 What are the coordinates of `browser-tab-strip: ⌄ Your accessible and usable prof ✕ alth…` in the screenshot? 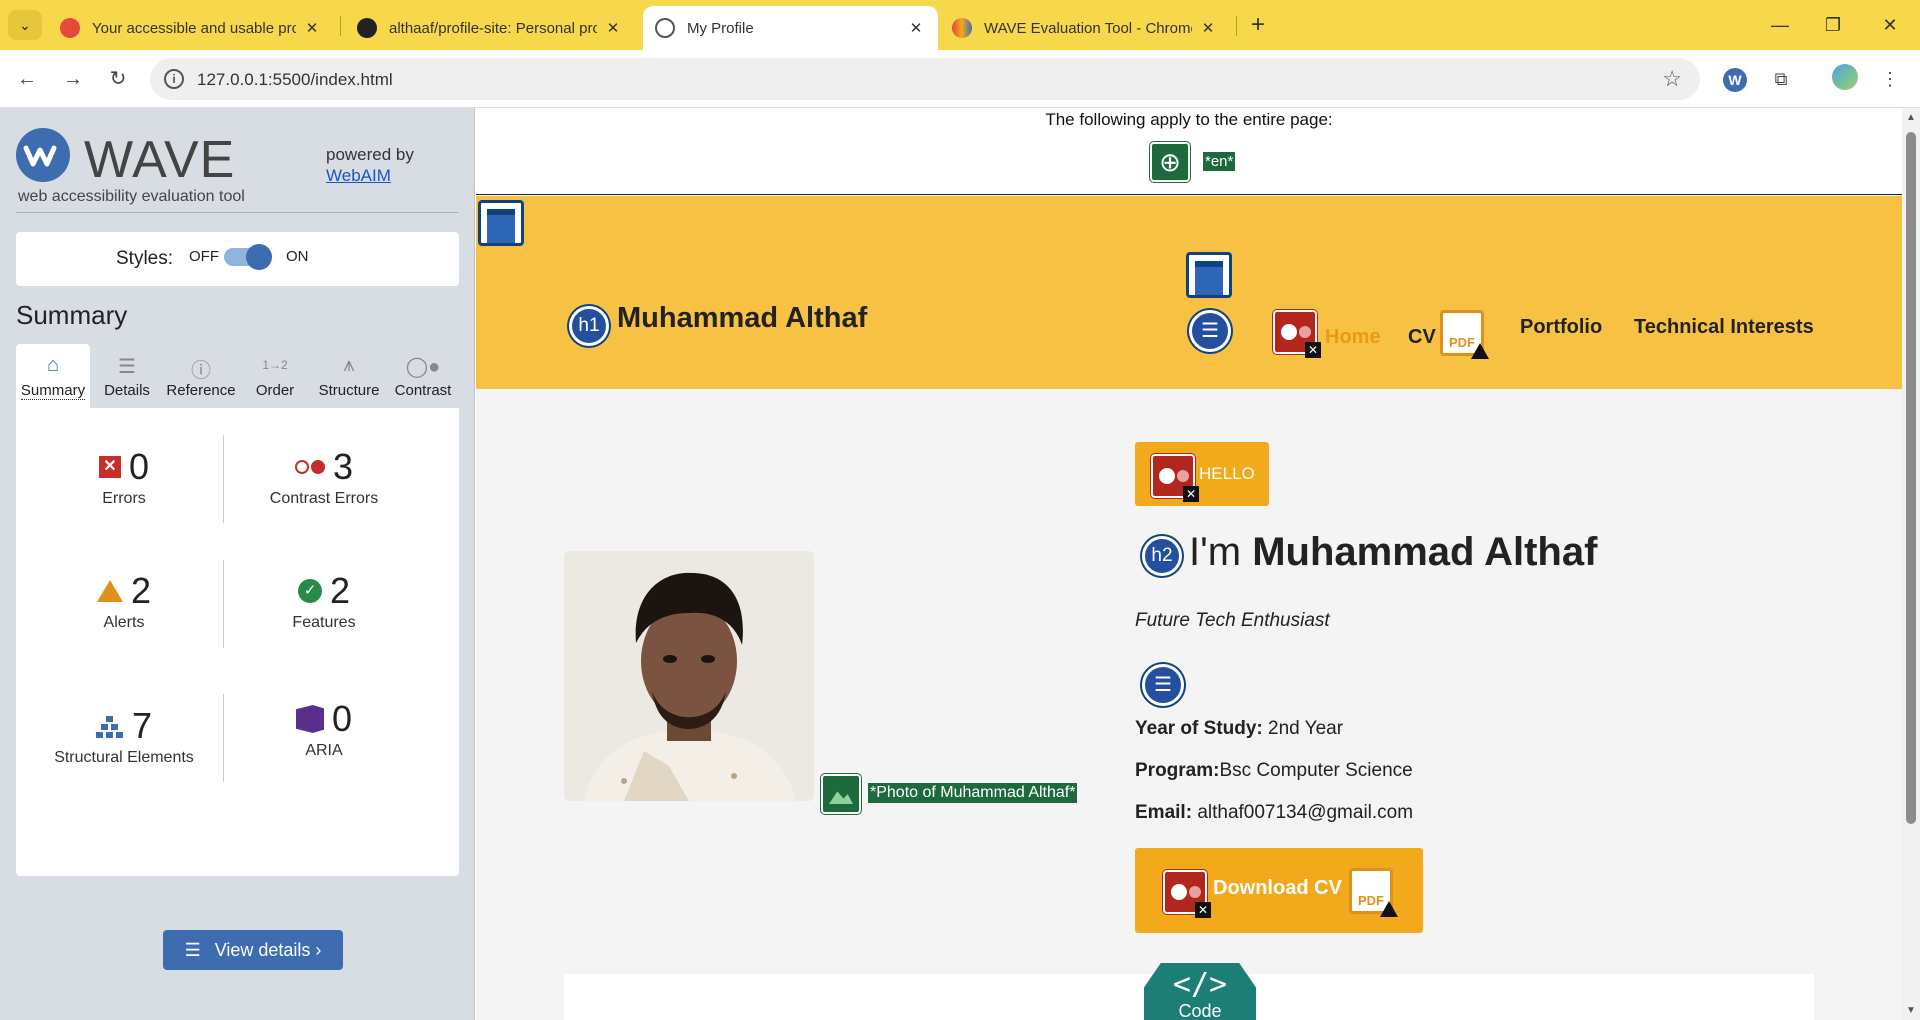 It's located at (960, 25).